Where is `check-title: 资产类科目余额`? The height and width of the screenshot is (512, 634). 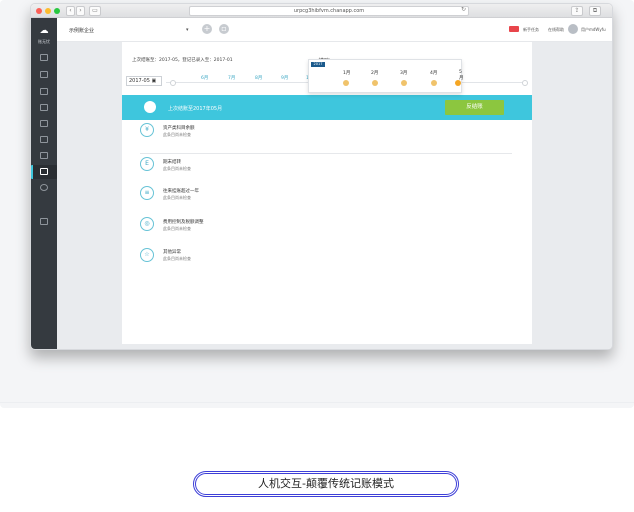
check-title: 资产类科目余额 is located at coordinates (179, 128).